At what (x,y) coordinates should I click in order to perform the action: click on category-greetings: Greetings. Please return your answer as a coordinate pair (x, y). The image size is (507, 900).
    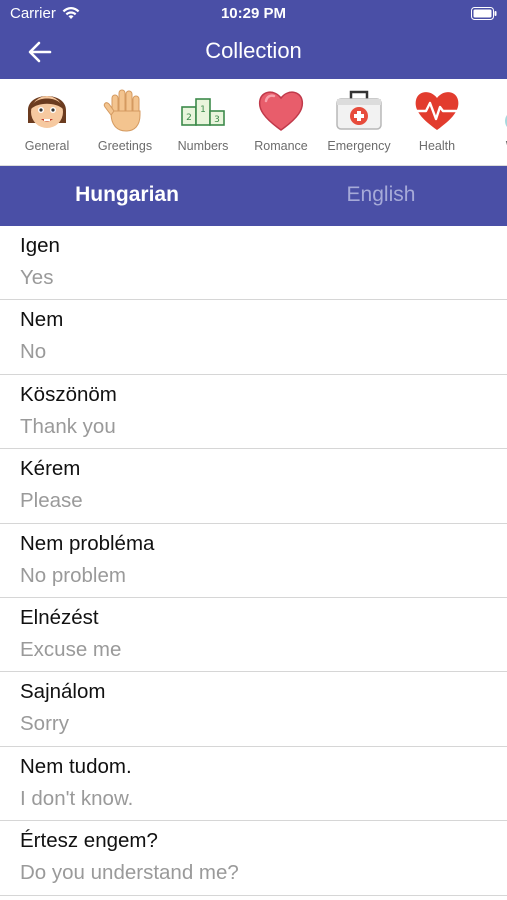
    Looking at the image, I should click on (125, 122).